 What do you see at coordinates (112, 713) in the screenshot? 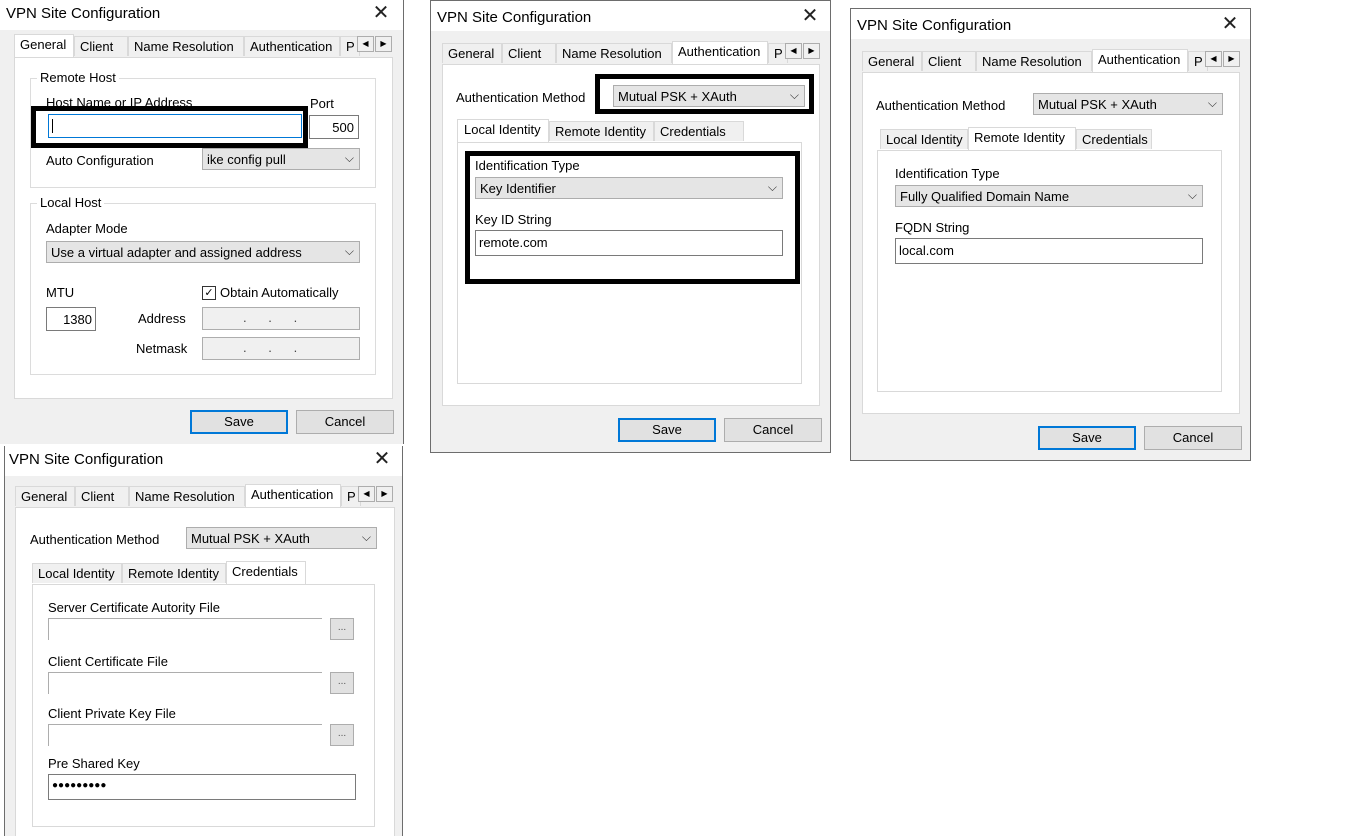
I see `client-key-label: Client Private Key File` at bounding box center [112, 713].